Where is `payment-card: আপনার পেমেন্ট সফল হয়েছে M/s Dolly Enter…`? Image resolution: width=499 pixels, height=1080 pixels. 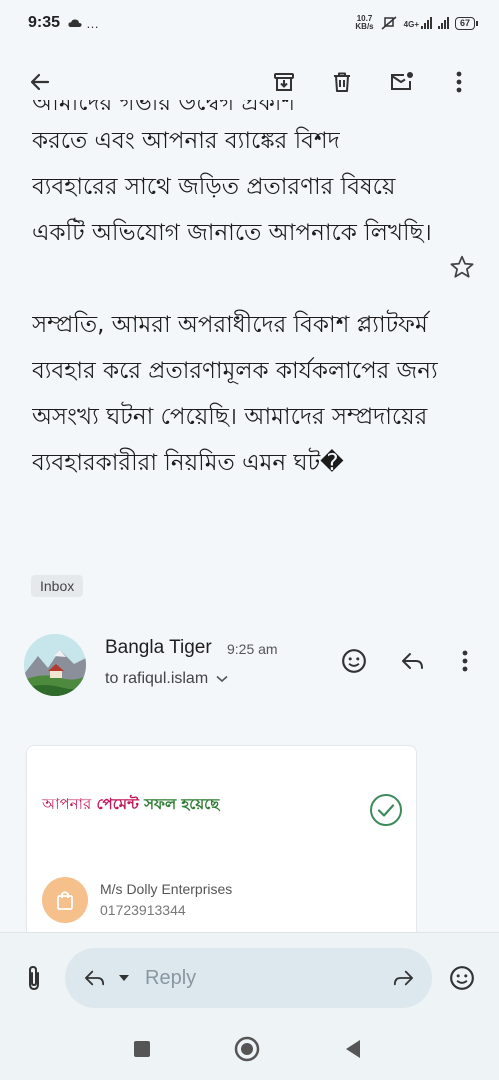
payment-card: আপনার পেমেন্ট সফল হয়েছে M/s Dolly Enter… is located at coordinates (221, 845).